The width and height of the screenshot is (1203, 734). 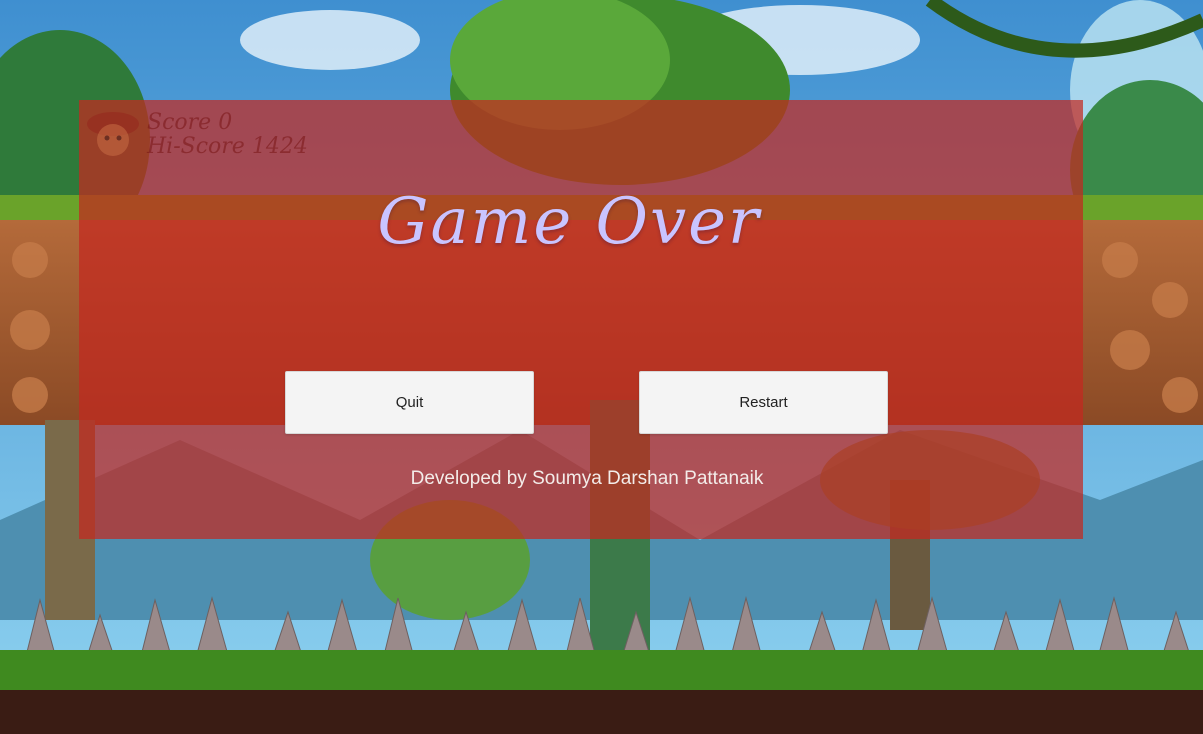 What do you see at coordinates (409, 402) in the screenshot?
I see `quit-button: Quit` at bounding box center [409, 402].